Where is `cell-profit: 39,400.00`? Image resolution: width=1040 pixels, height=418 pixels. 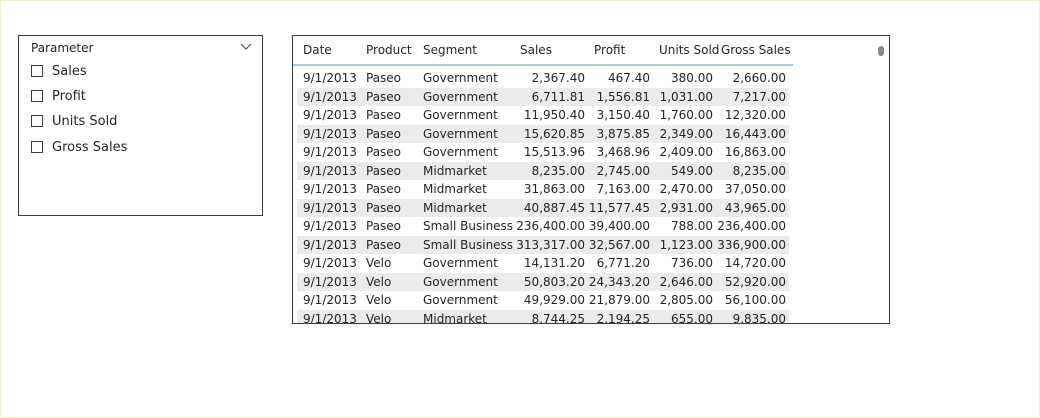
cell-profit: 39,400.00 is located at coordinates (619, 226).